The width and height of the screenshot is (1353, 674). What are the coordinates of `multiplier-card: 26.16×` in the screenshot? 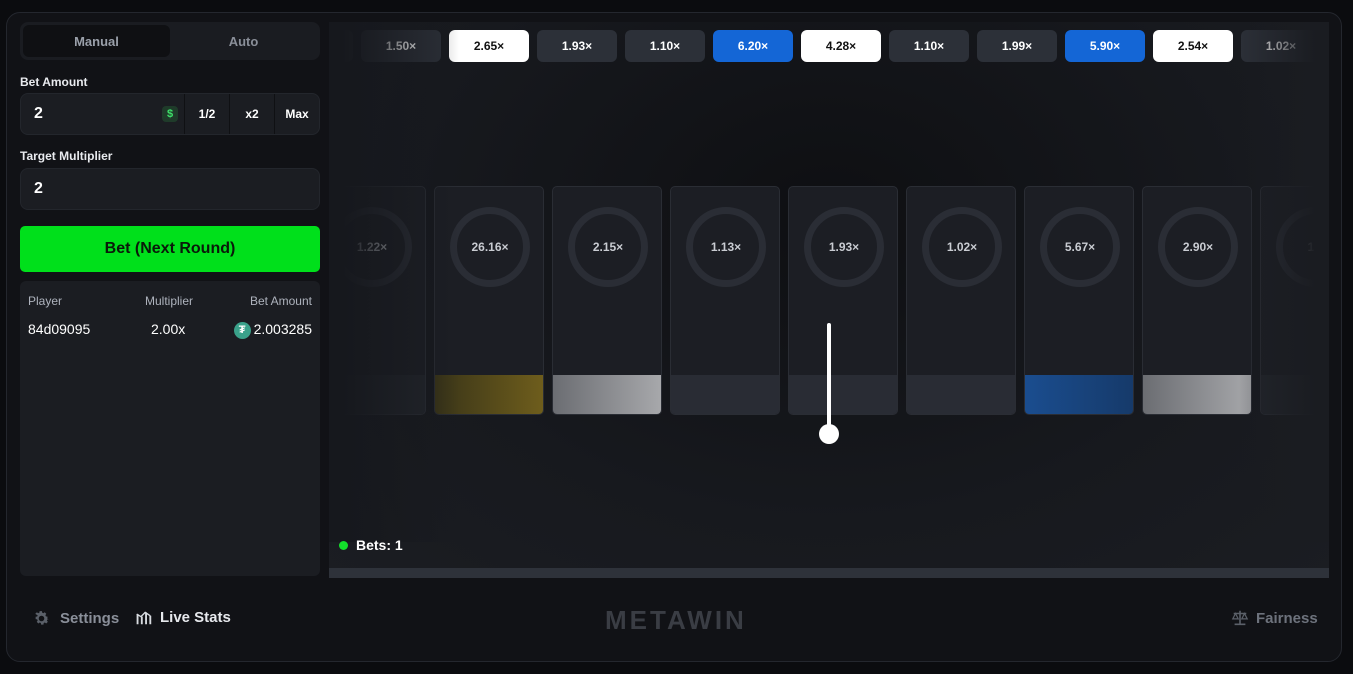 It's located at (489, 300).